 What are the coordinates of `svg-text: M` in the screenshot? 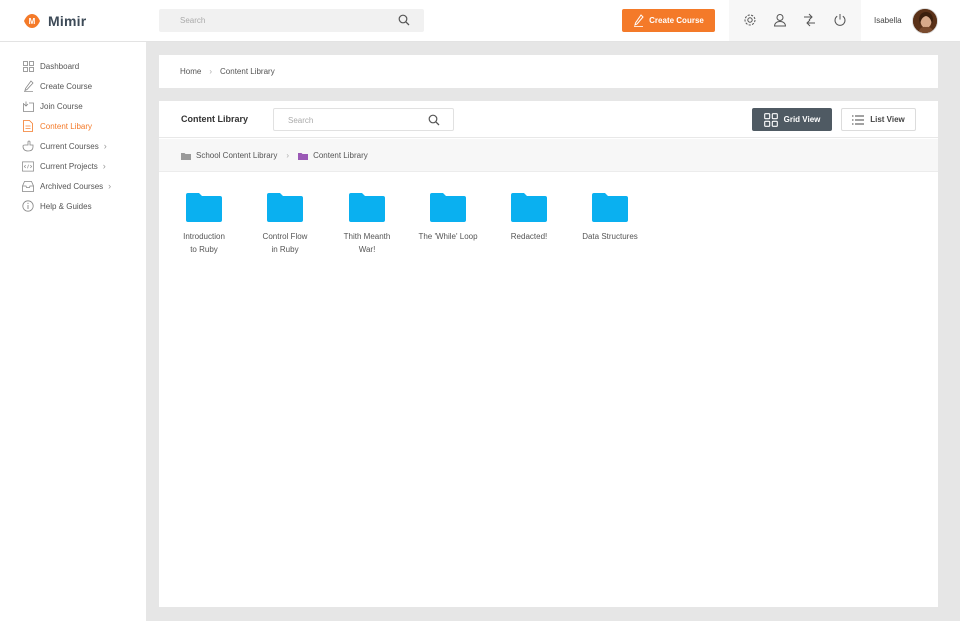 It's located at (32, 21).